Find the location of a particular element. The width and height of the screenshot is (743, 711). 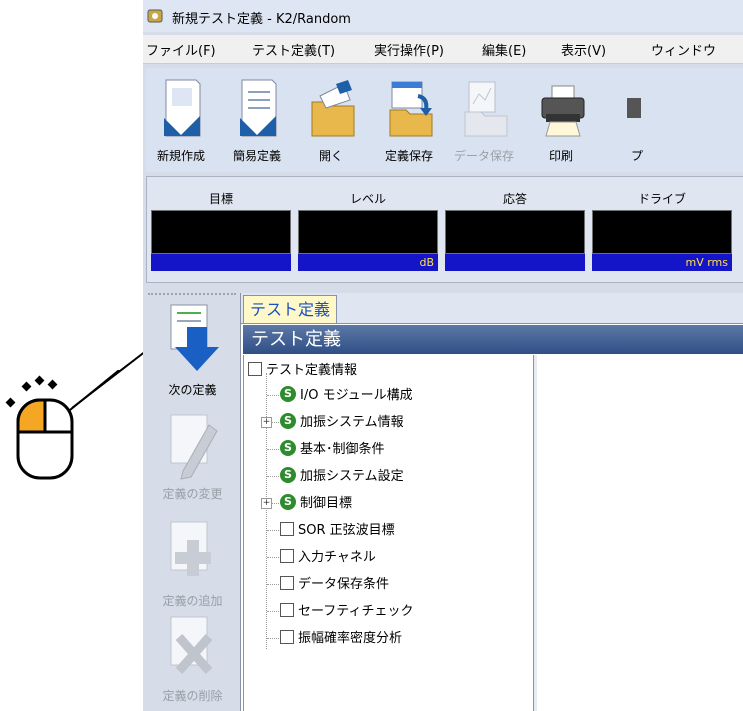

print-button: 印刷 is located at coordinates (561, 120).